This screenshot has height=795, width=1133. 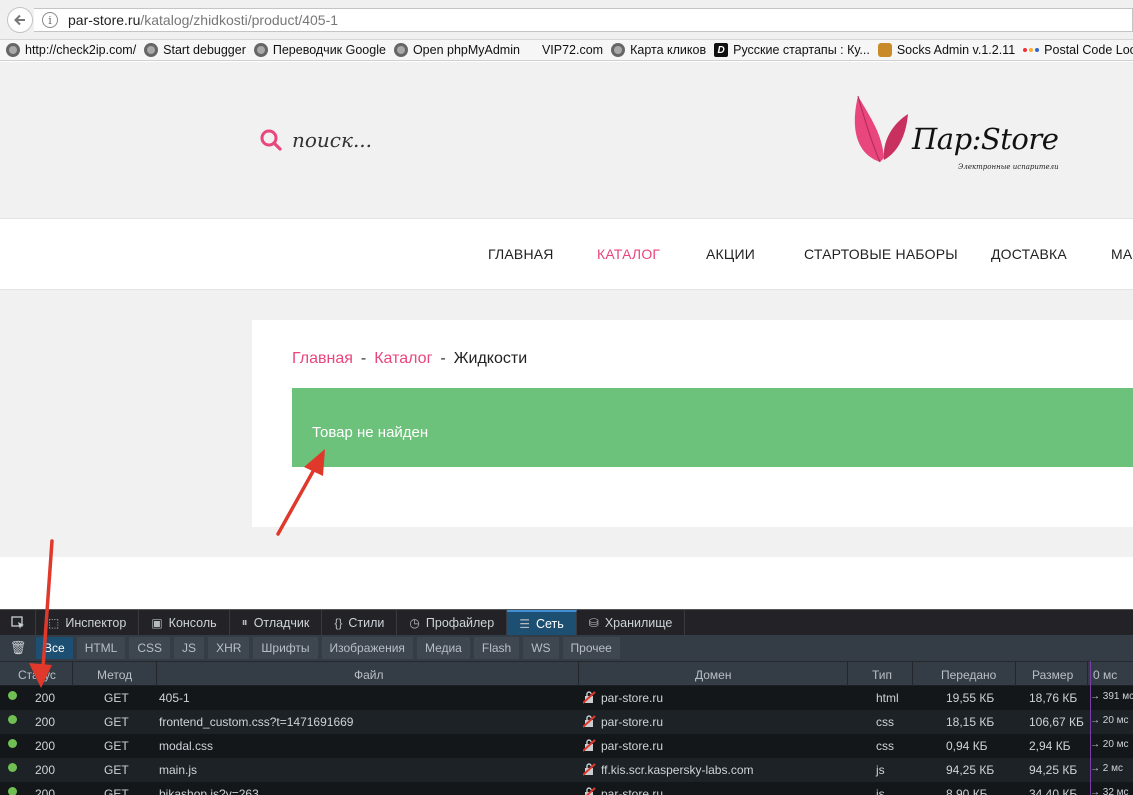 What do you see at coordinates (1090, 728) in the screenshot?
I see `timeline-marker` at bounding box center [1090, 728].